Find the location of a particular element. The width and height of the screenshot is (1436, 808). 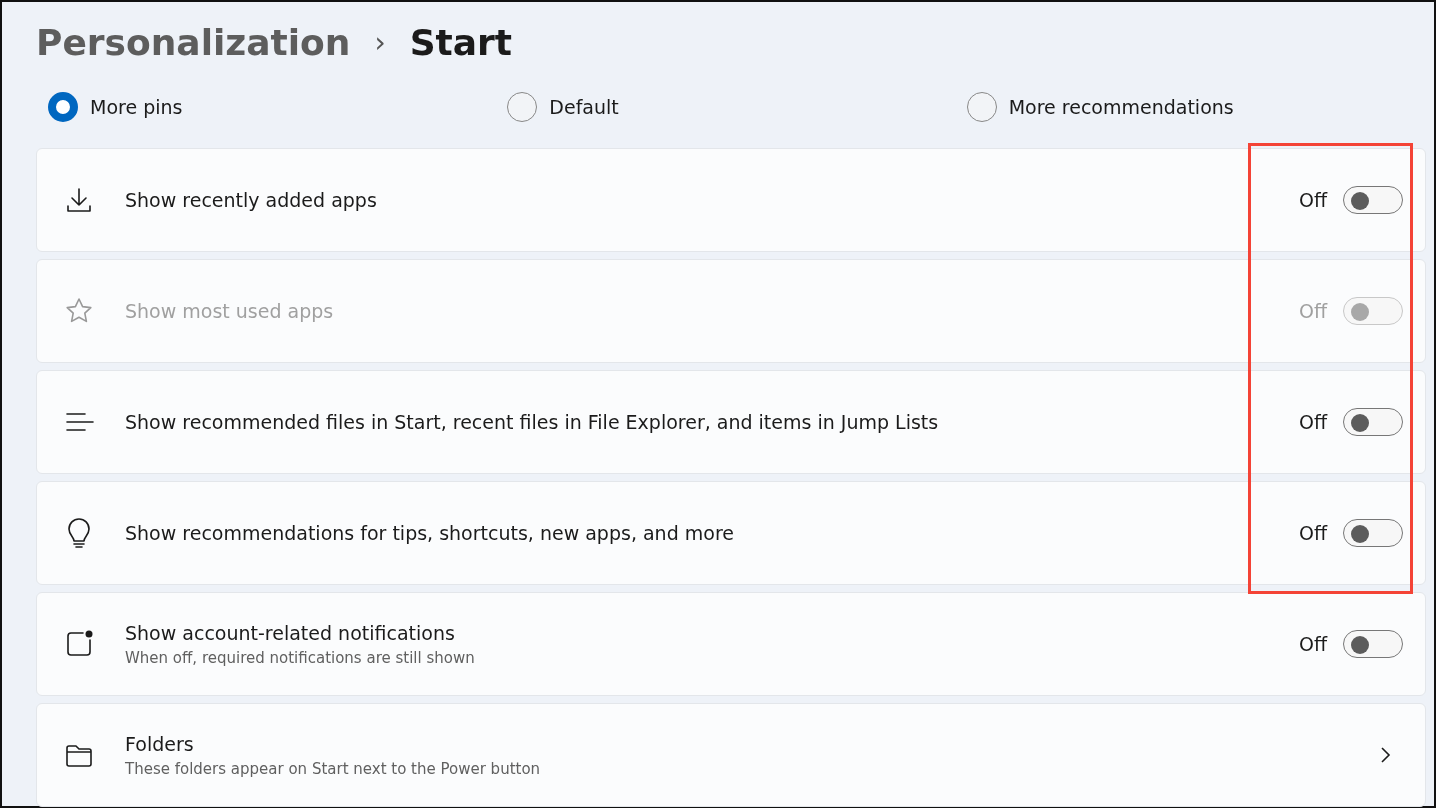

setting-label: Show most used apps is located at coordinates (230, 311).